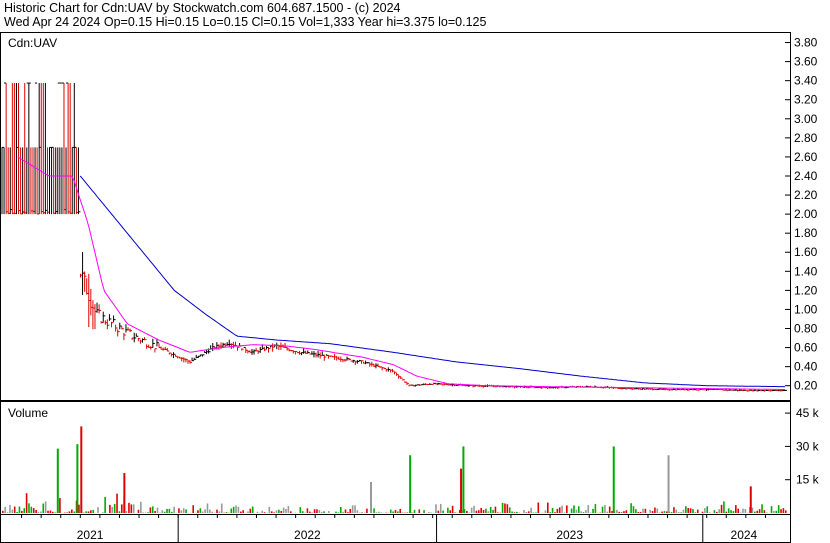 This screenshot has height=543, width=830. I want to click on price-tick-label: 2.80, so click(806, 138).